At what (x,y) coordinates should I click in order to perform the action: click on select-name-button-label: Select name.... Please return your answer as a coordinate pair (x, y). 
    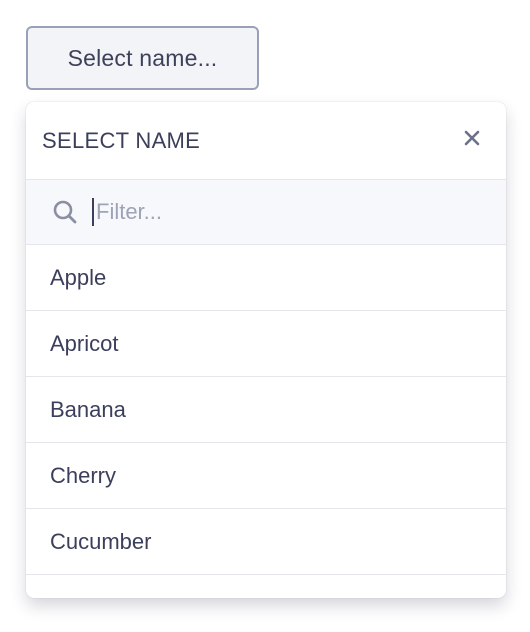
    Looking at the image, I should click on (142, 57).